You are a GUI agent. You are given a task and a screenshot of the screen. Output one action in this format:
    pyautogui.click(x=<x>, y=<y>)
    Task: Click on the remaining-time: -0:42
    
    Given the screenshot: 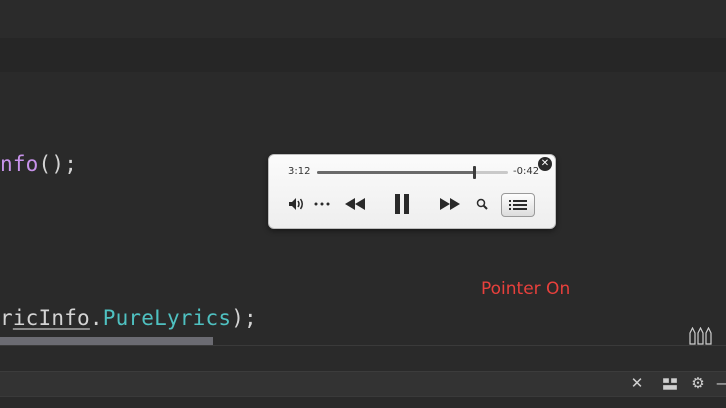 What is the action you would take?
    pyautogui.click(x=526, y=171)
    